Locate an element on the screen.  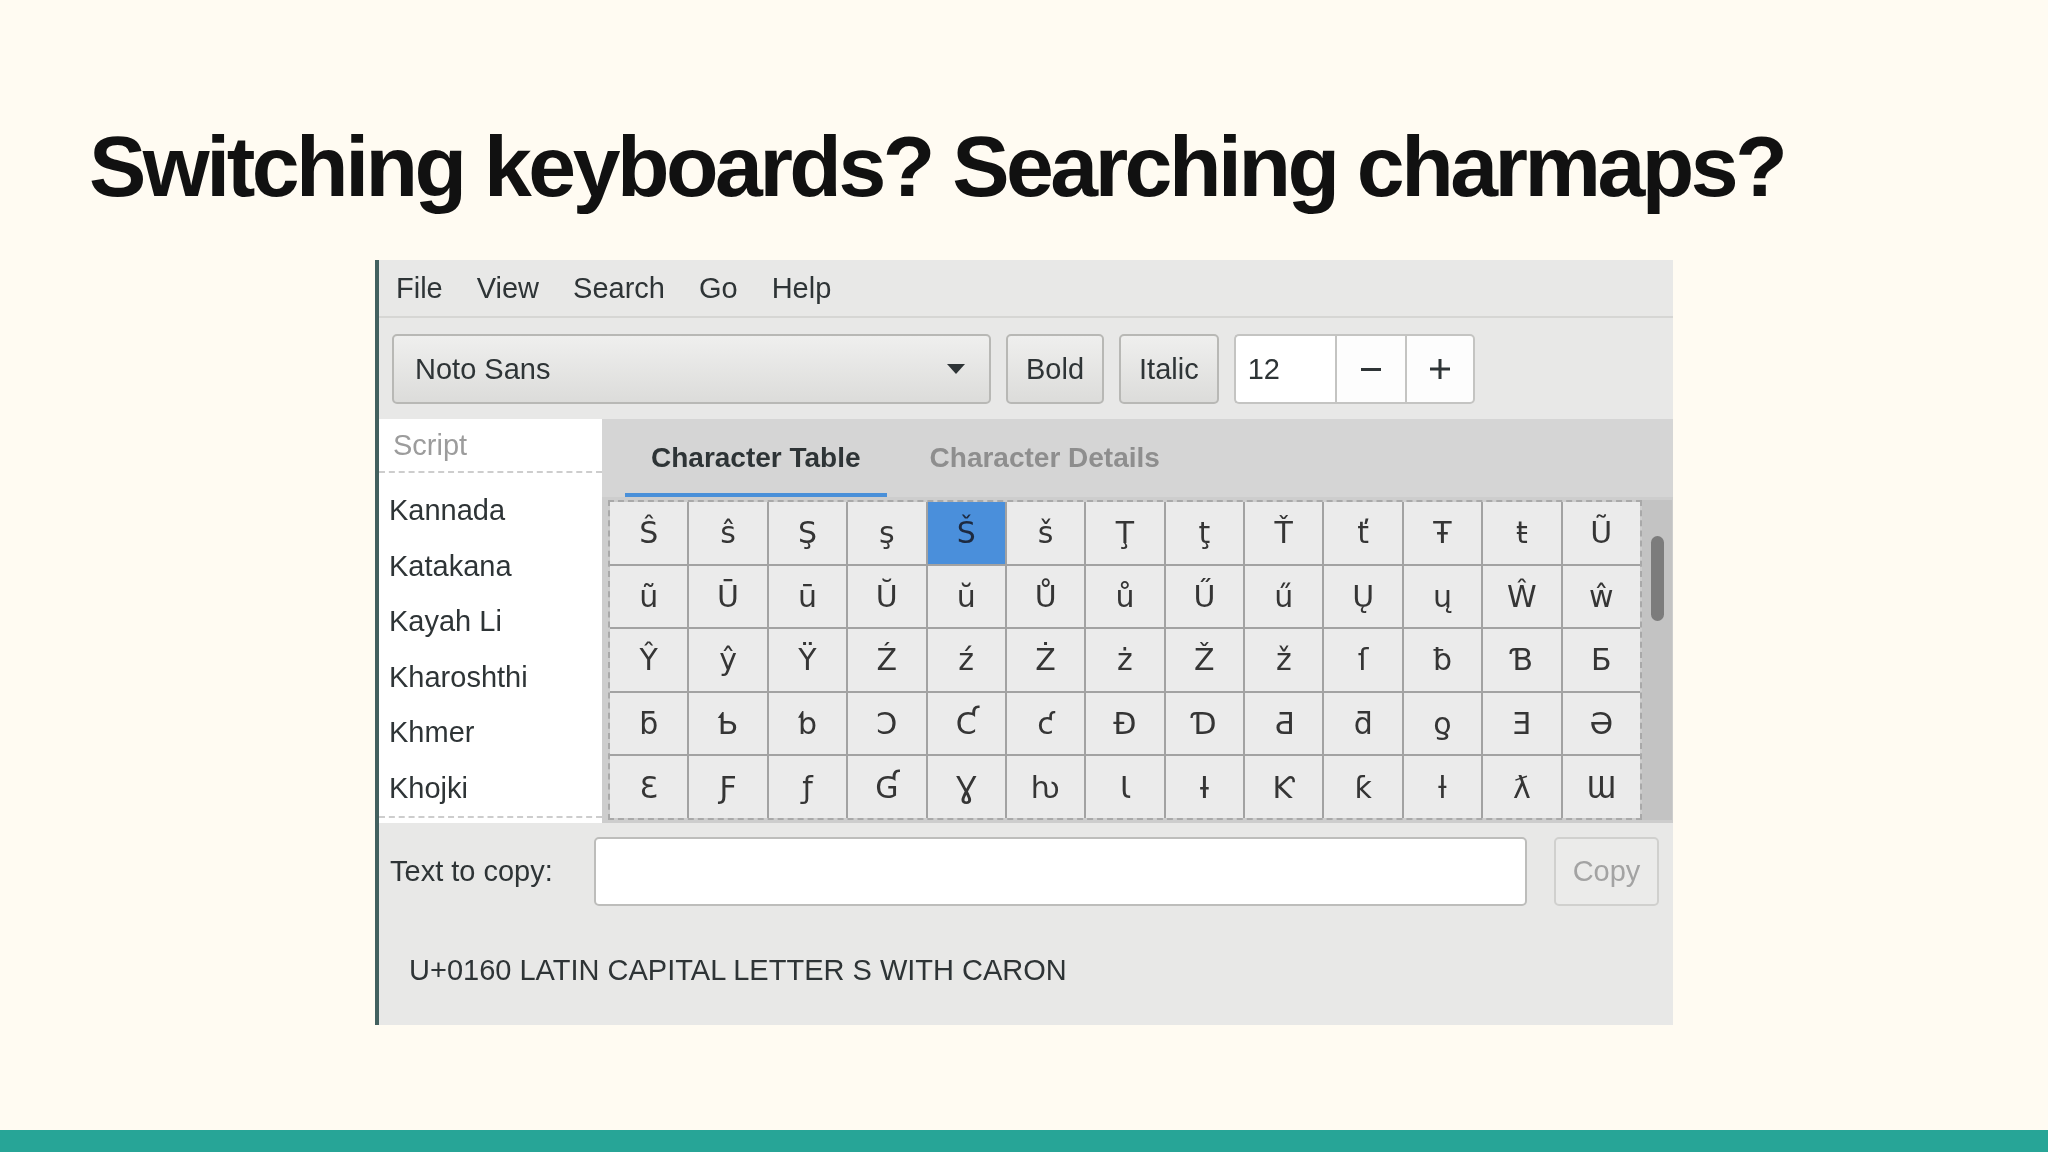
minus-icon is located at coordinates (1370, 369).